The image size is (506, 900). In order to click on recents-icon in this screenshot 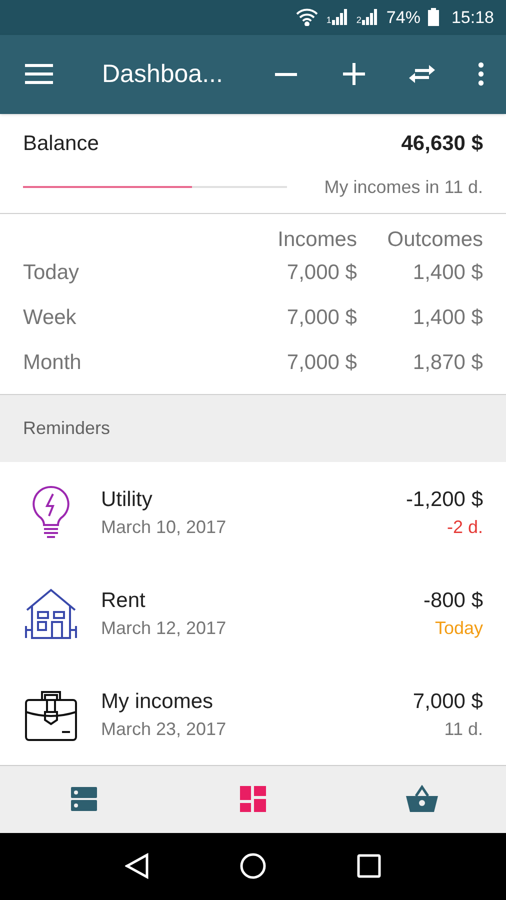, I will do `click(368, 866)`.